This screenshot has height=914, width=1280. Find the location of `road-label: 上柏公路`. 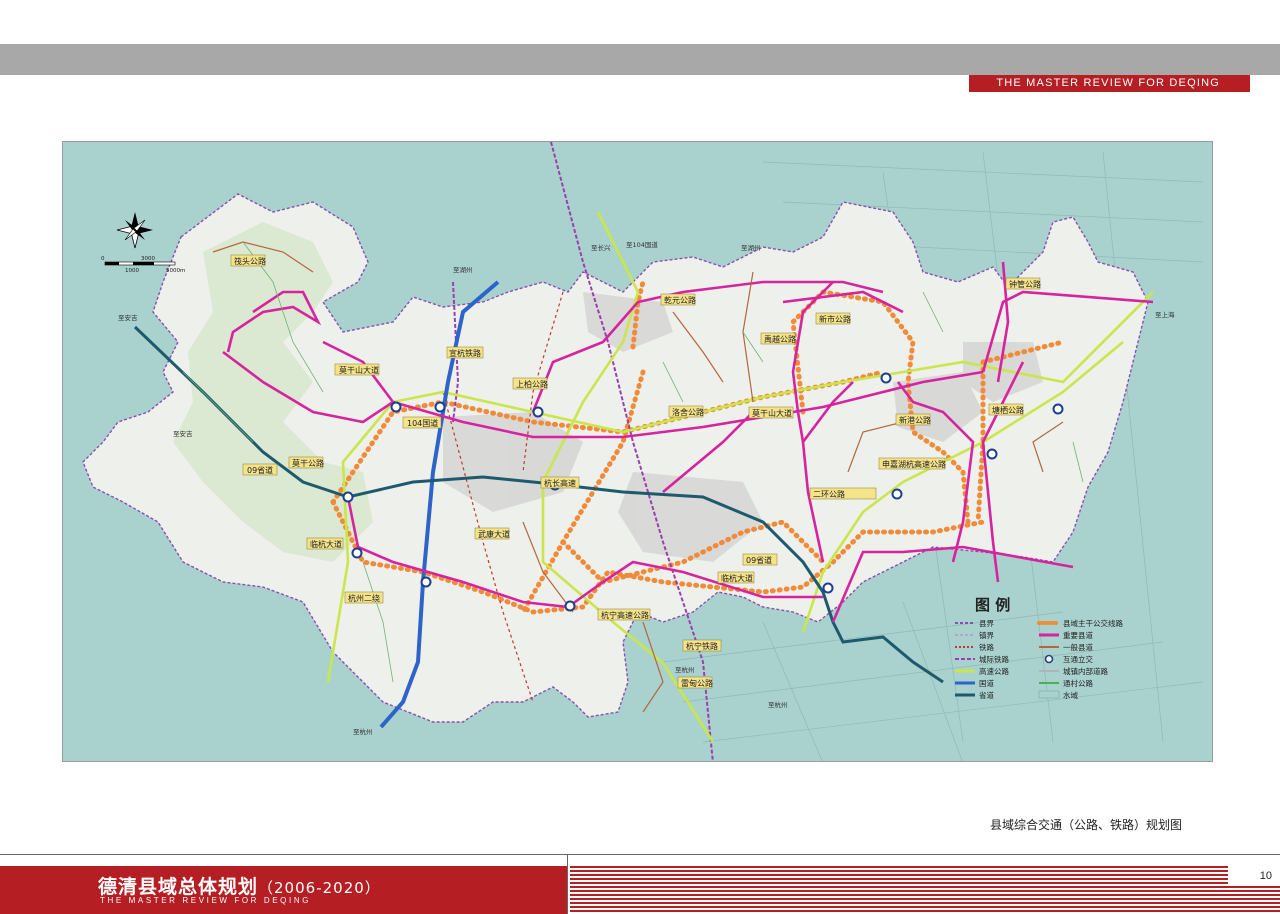

road-label: 上柏公路 is located at coordinates (530, 383).